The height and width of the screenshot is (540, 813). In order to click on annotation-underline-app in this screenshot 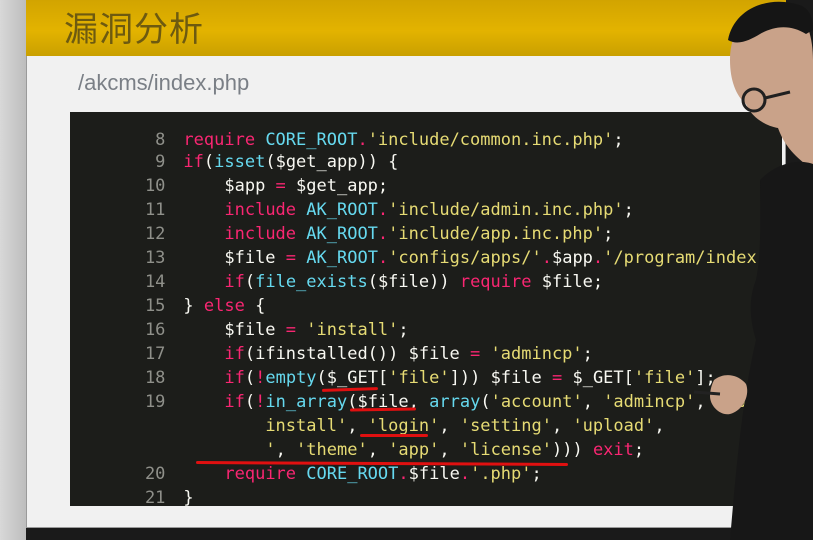, I will do `click(394, 435)`.